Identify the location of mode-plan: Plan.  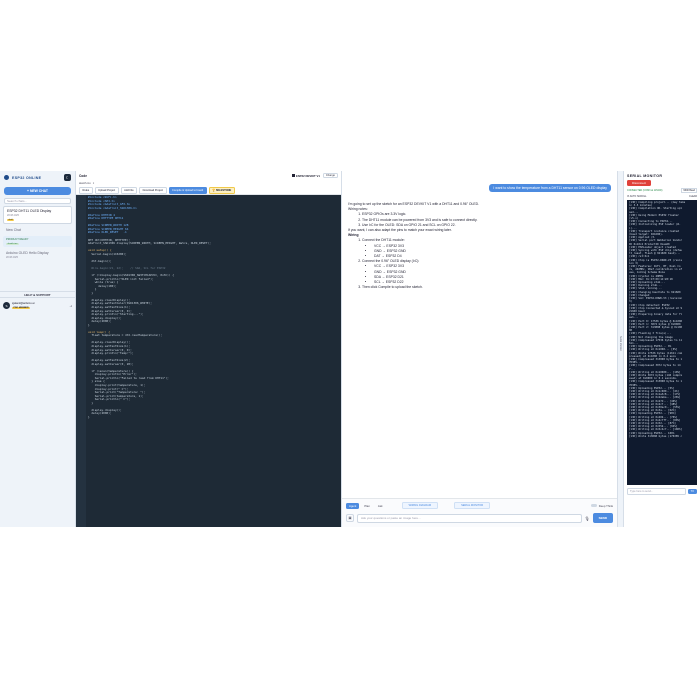
(367, 506).